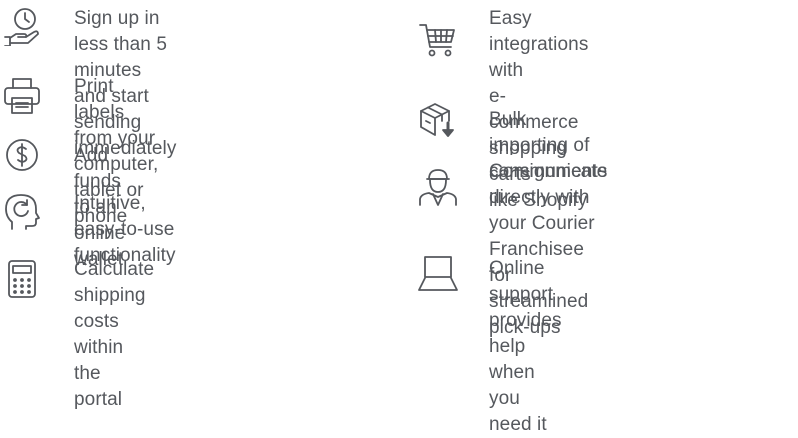  I want to click on head-refresh-icon, so click(22, 211).